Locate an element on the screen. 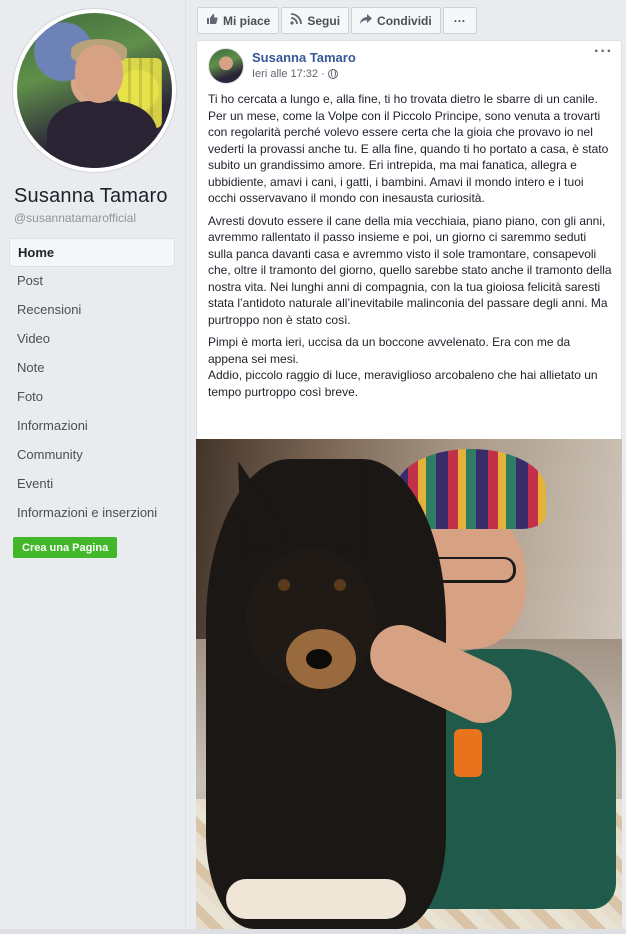  nav-item-foto: Foto is located at coordinates (92, 397).